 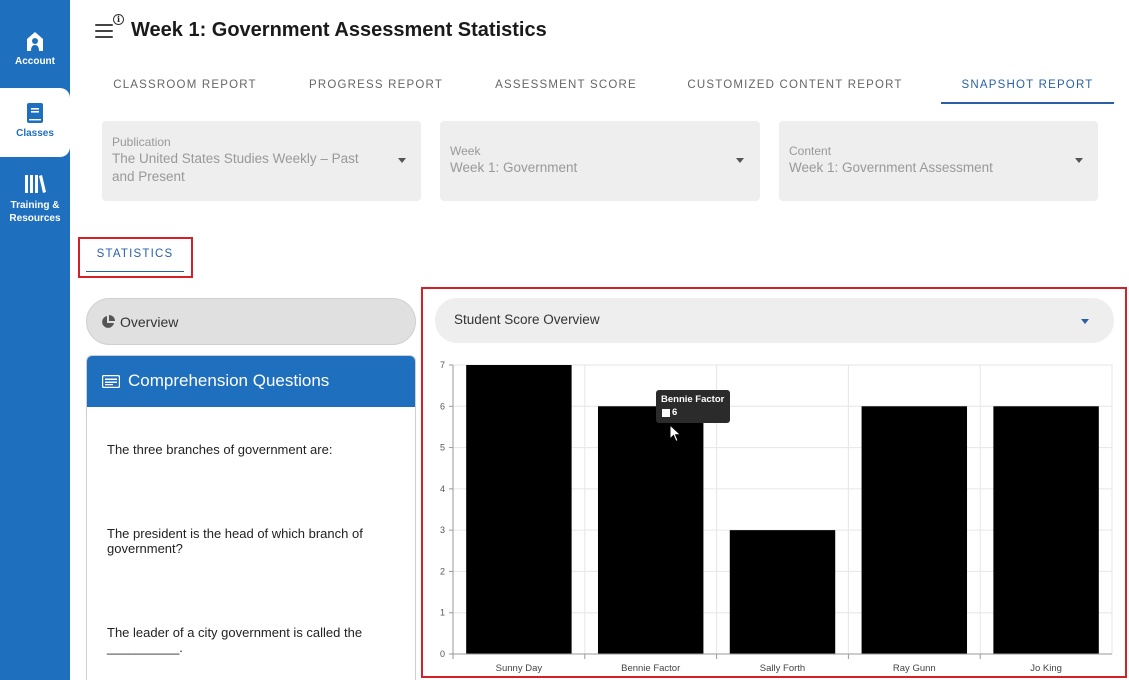 I want to click on content-label: Content, so click(x=810, y=151).